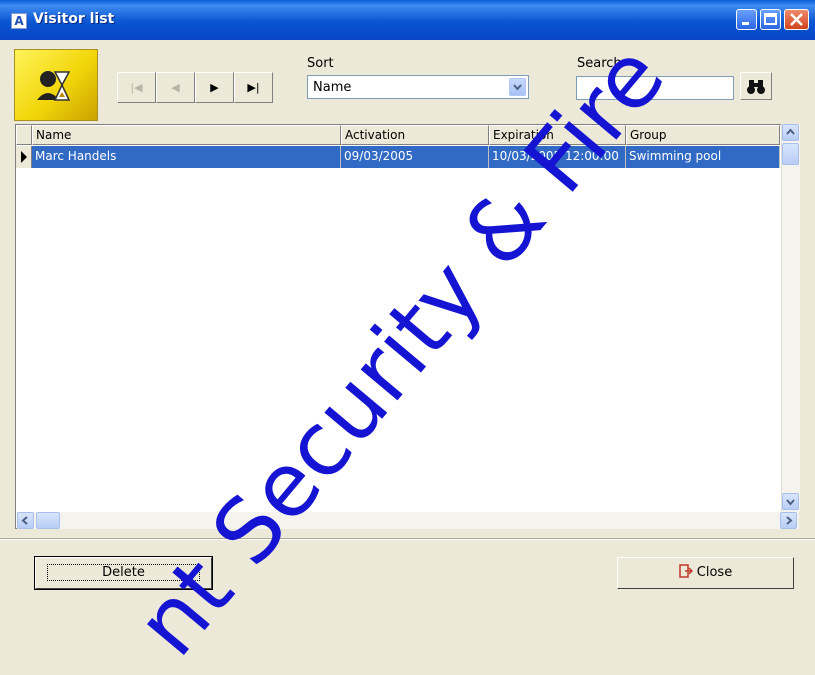 The image size is (815, 675). Describe the element at coordinates (407, 20) in the screenshot. I see `title-bar: A Visitor list` at that location.